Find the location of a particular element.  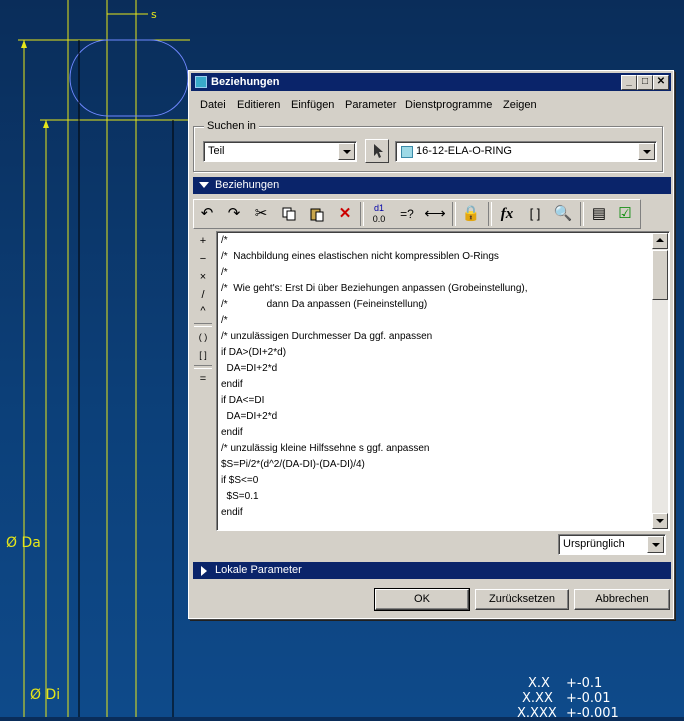

menu-parameter: Parameter is located at coordinates (370, 105).